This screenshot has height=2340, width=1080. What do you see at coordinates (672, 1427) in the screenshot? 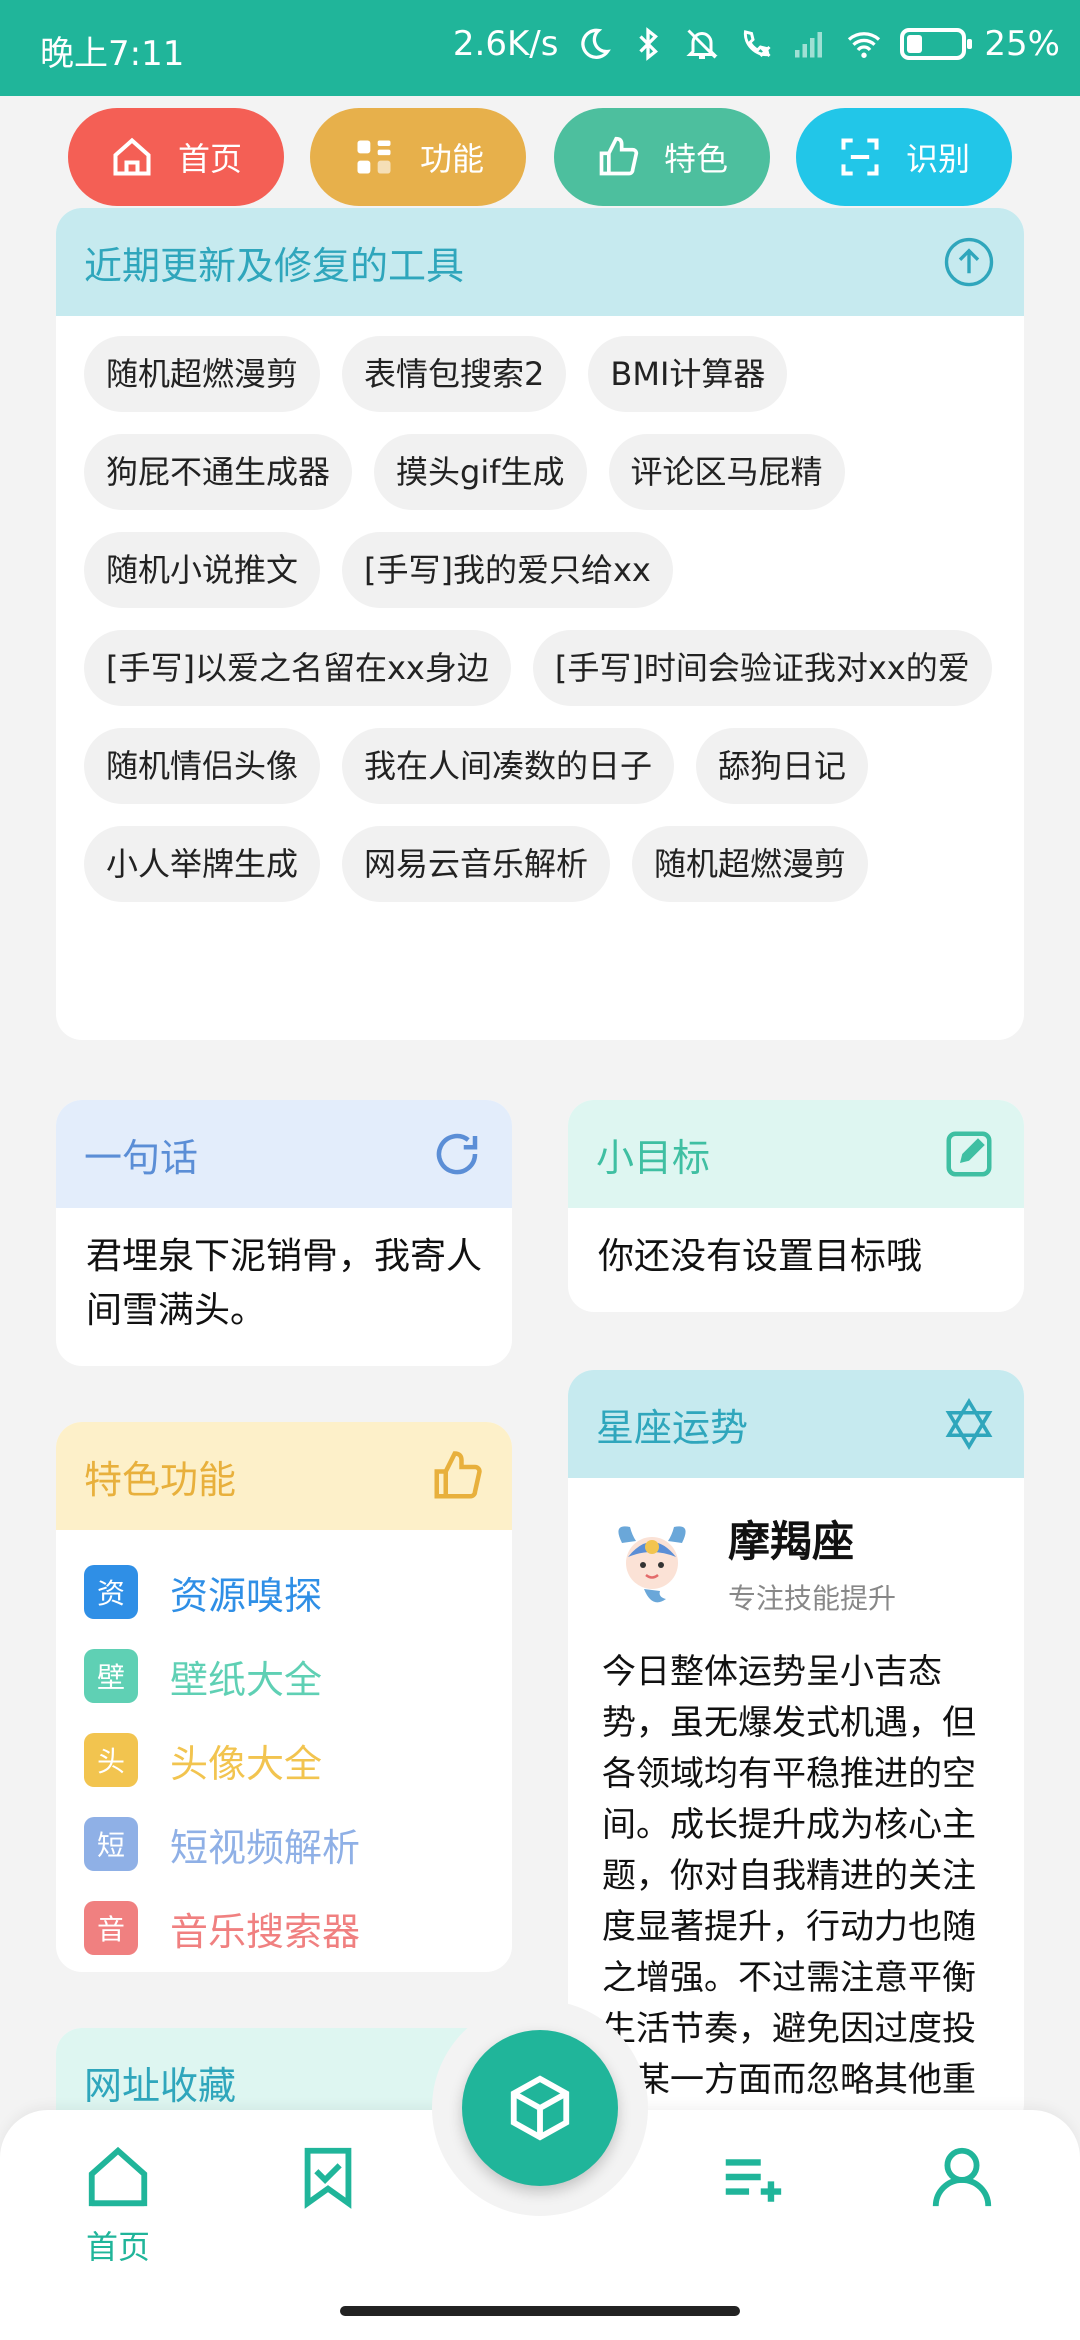
I see `horoscope-title: 星座运势` at bounding box center [672, 1427].